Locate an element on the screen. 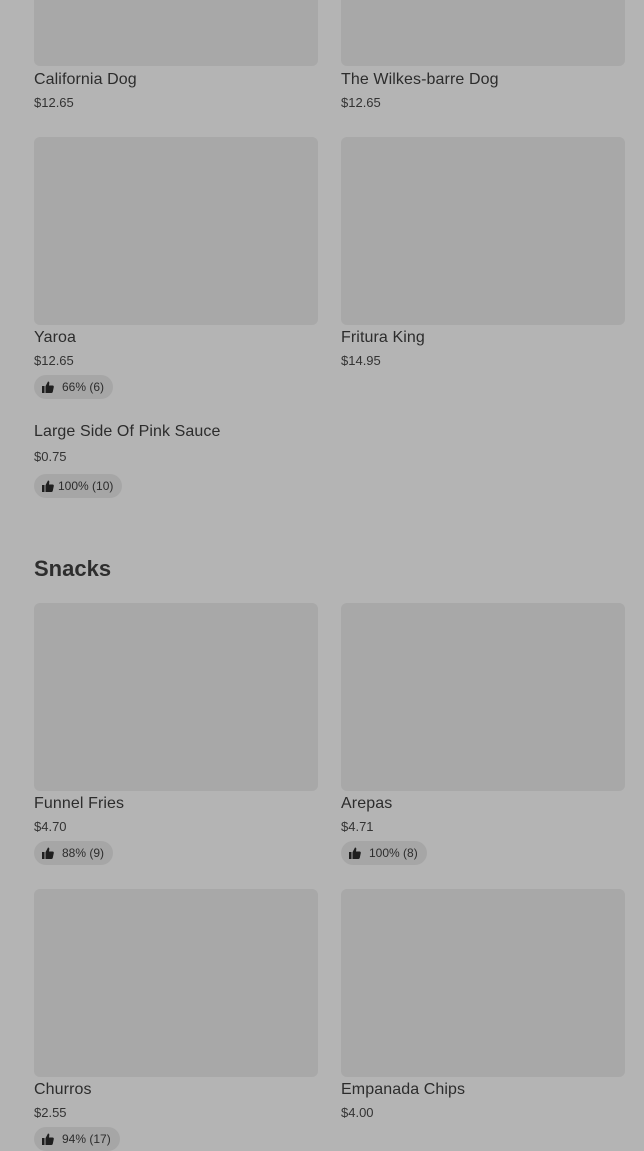  item-name: Churros is located at coordinates (63, 1089).